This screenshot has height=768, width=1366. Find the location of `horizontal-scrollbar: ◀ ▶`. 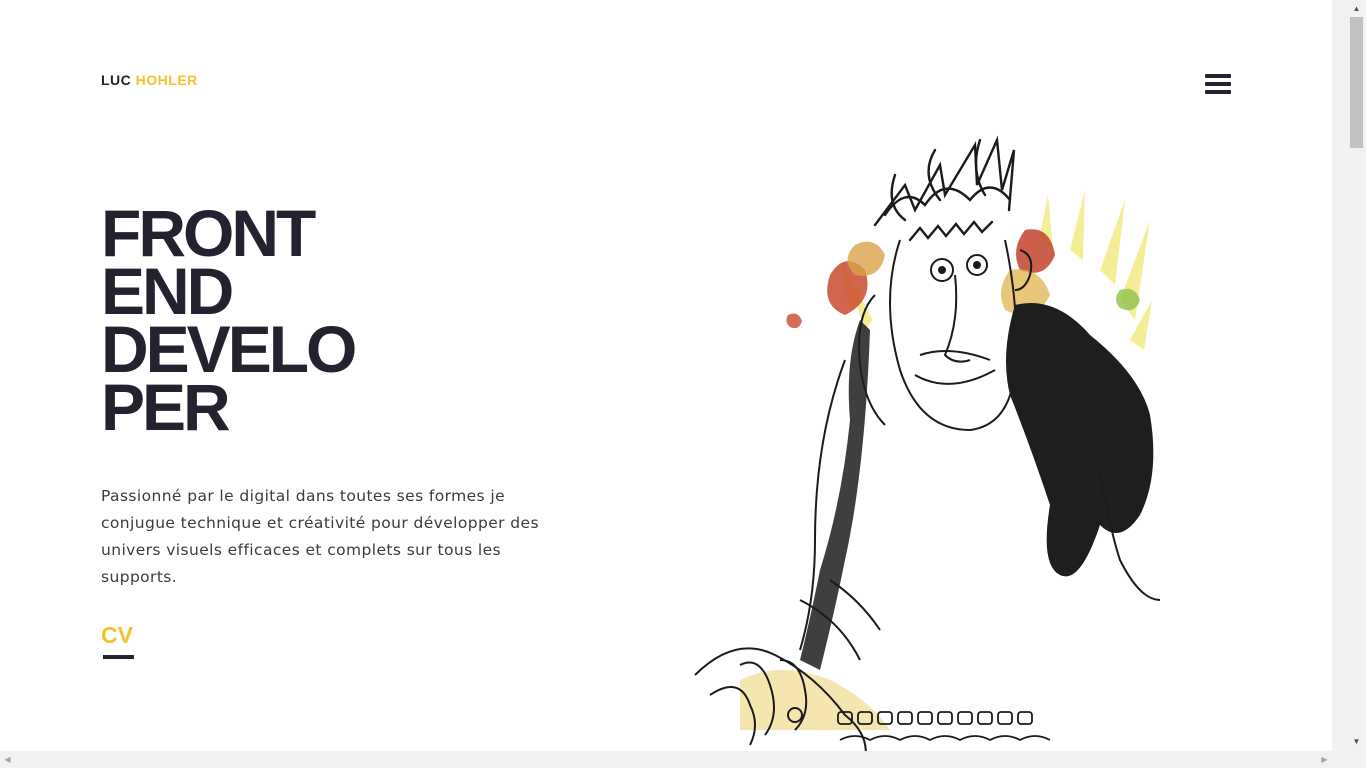

horizontal-scrollbar: ◀ ▶ is located at coordinates (666, 759).